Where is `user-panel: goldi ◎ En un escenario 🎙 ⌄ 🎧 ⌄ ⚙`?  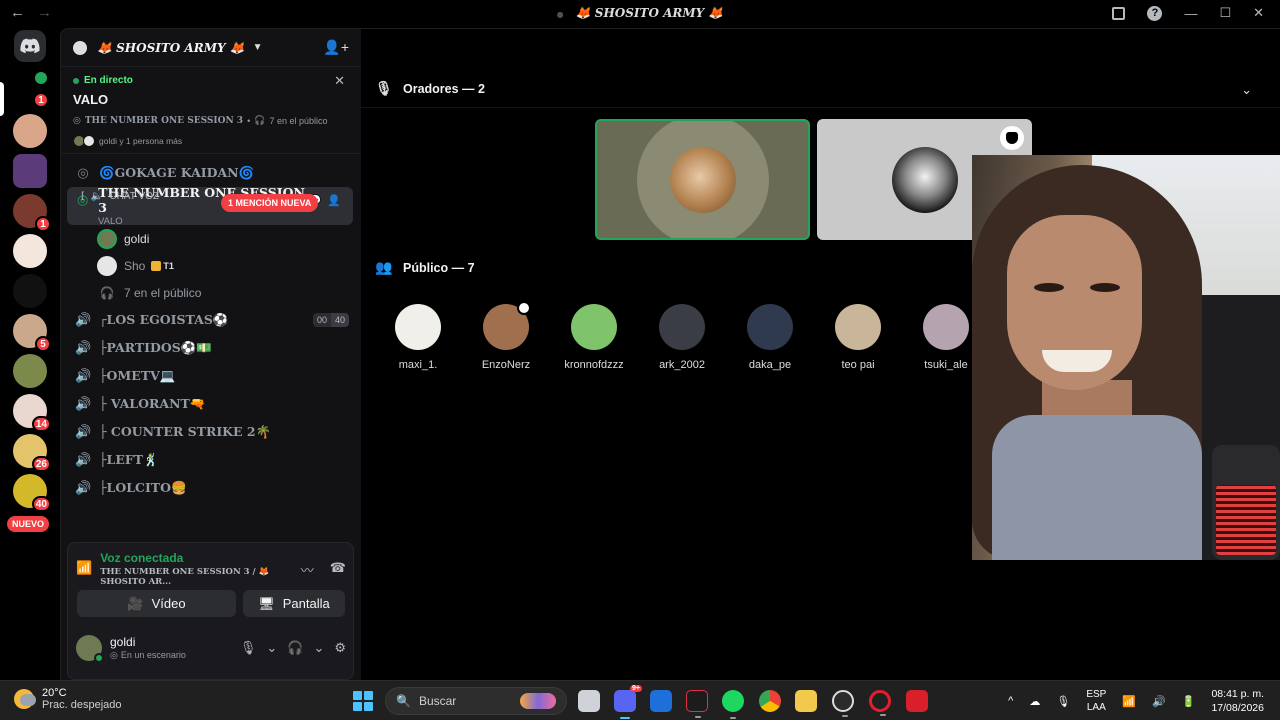 user-panel: goldi ◎ En un escenario 🎙 ⌄ 🎧 ⌄ ⚙ is located at coordinates (211, 649).